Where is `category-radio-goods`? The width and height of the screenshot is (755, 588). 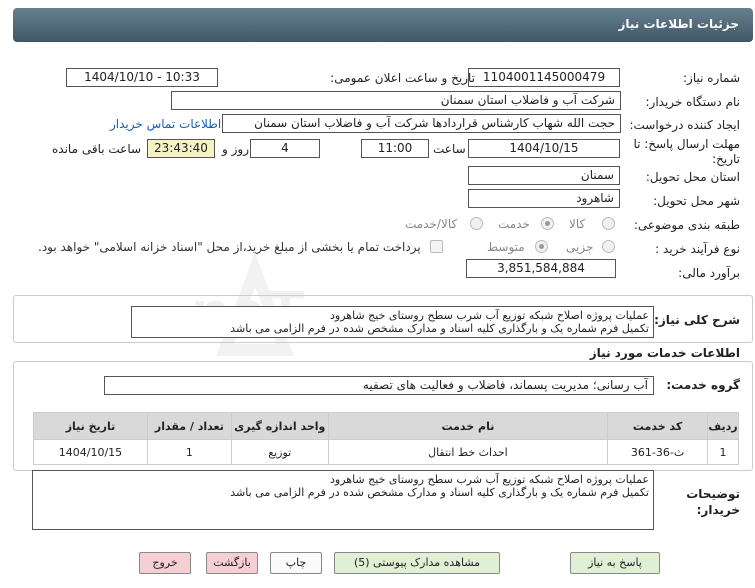 category-radio-goods is located at coordinates (608, 223).